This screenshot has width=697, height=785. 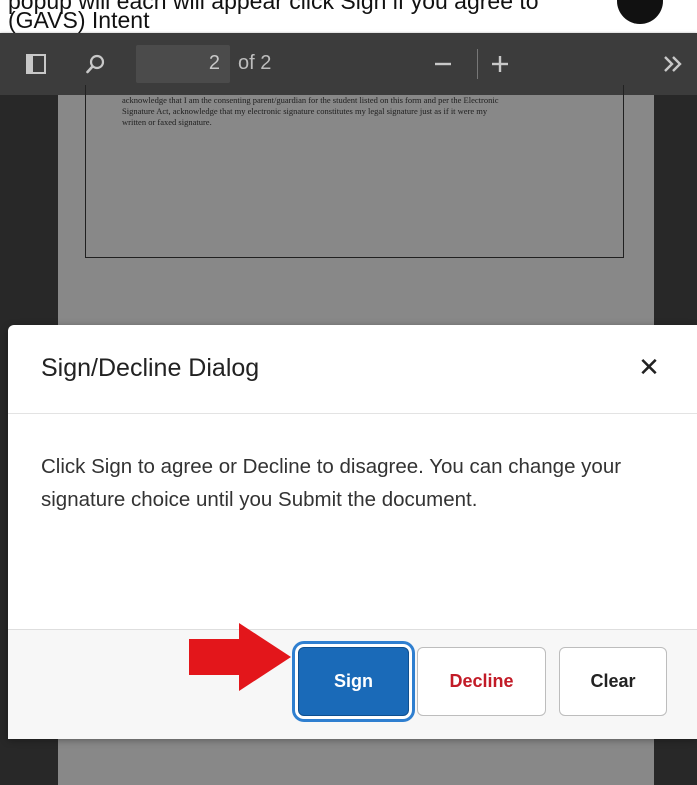 What do you see at coordinates (613, 681) in the screenshot?
I see `clear-button: Clear` at bounding box center [613, 681].